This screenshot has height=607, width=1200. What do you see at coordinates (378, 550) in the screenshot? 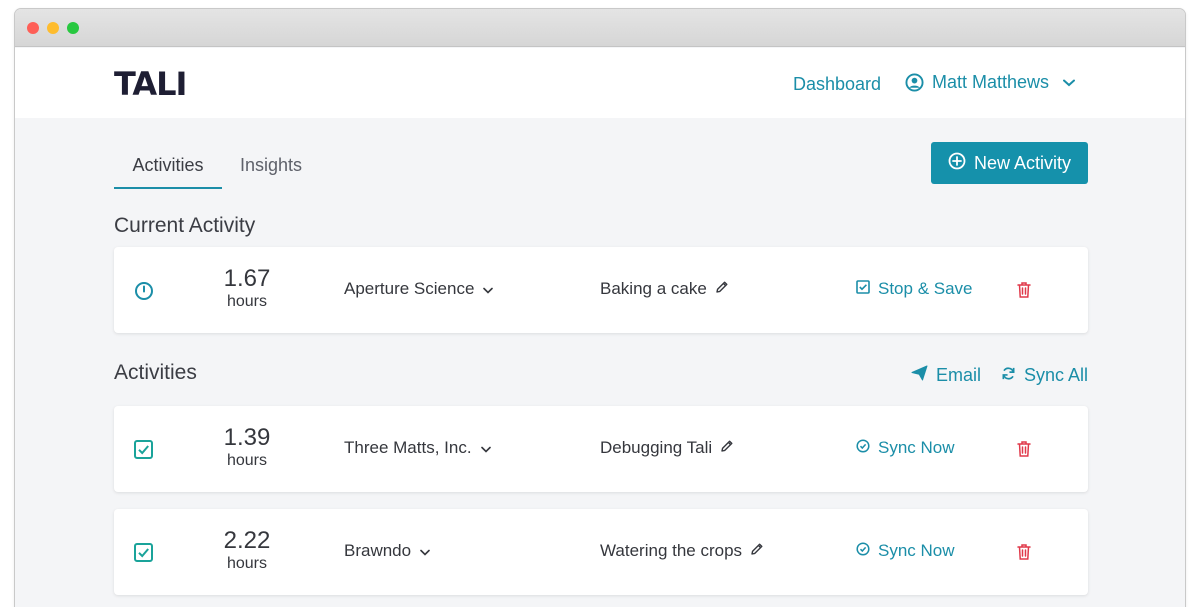
I see `client-name: Brawndo` at bounding box center [378, 550].